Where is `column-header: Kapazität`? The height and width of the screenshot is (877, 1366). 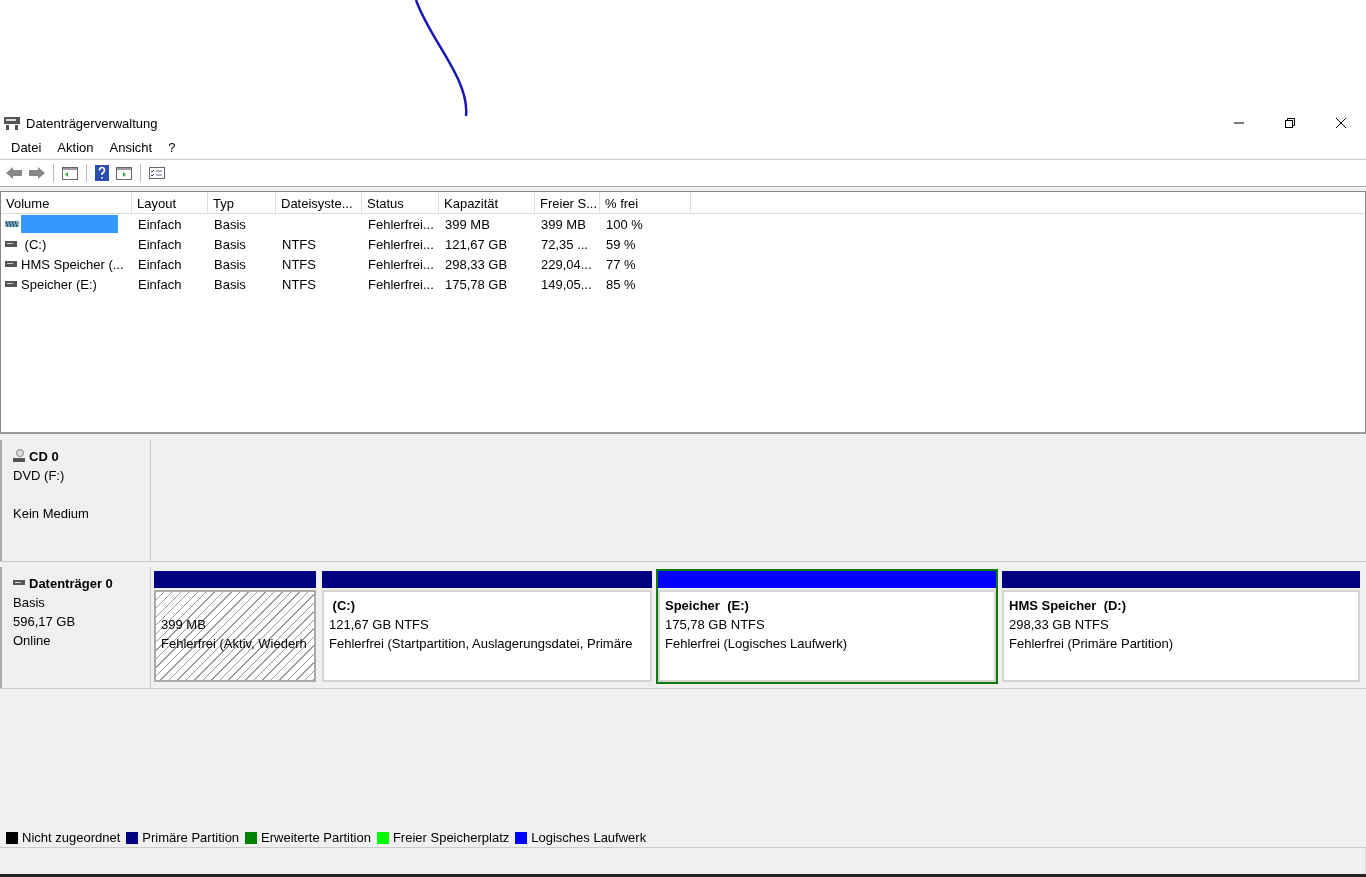 column-header: Kapazität is located at coordinates (487, 202).